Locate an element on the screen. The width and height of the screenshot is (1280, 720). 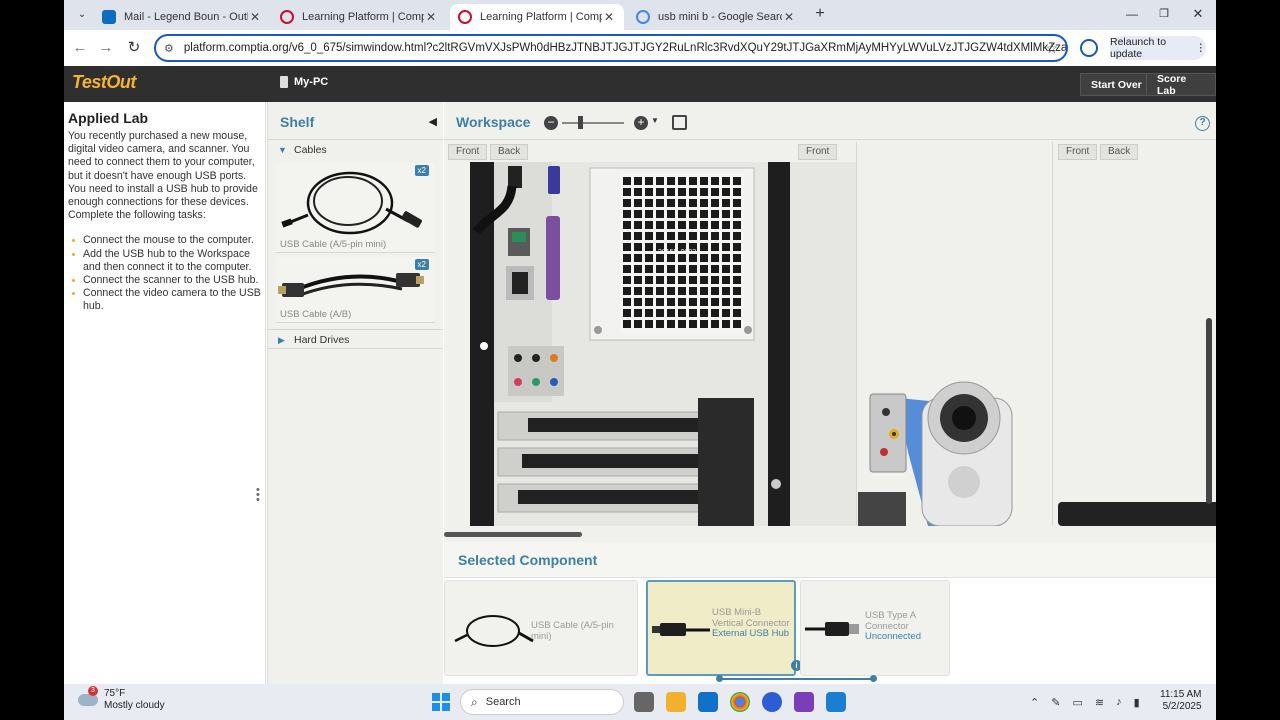
new-tab-icon: + is located at coordinates (820, 14).